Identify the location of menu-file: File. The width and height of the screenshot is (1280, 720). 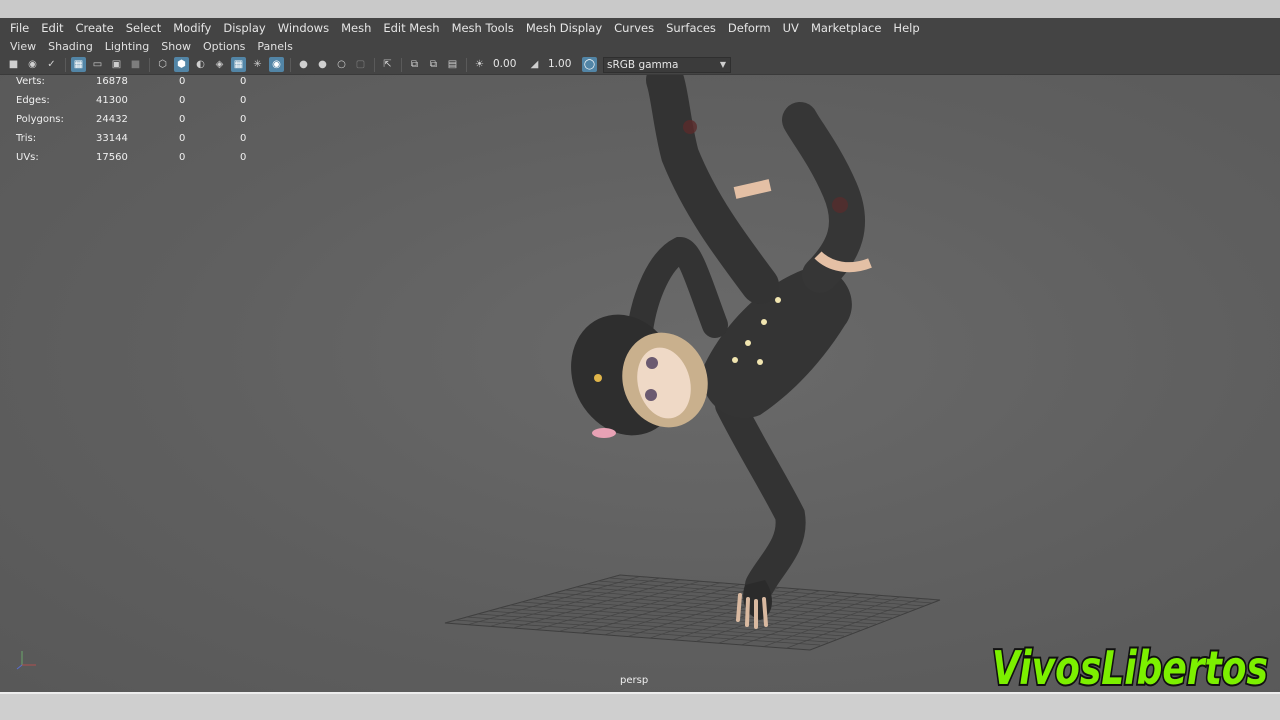
(19, 28).